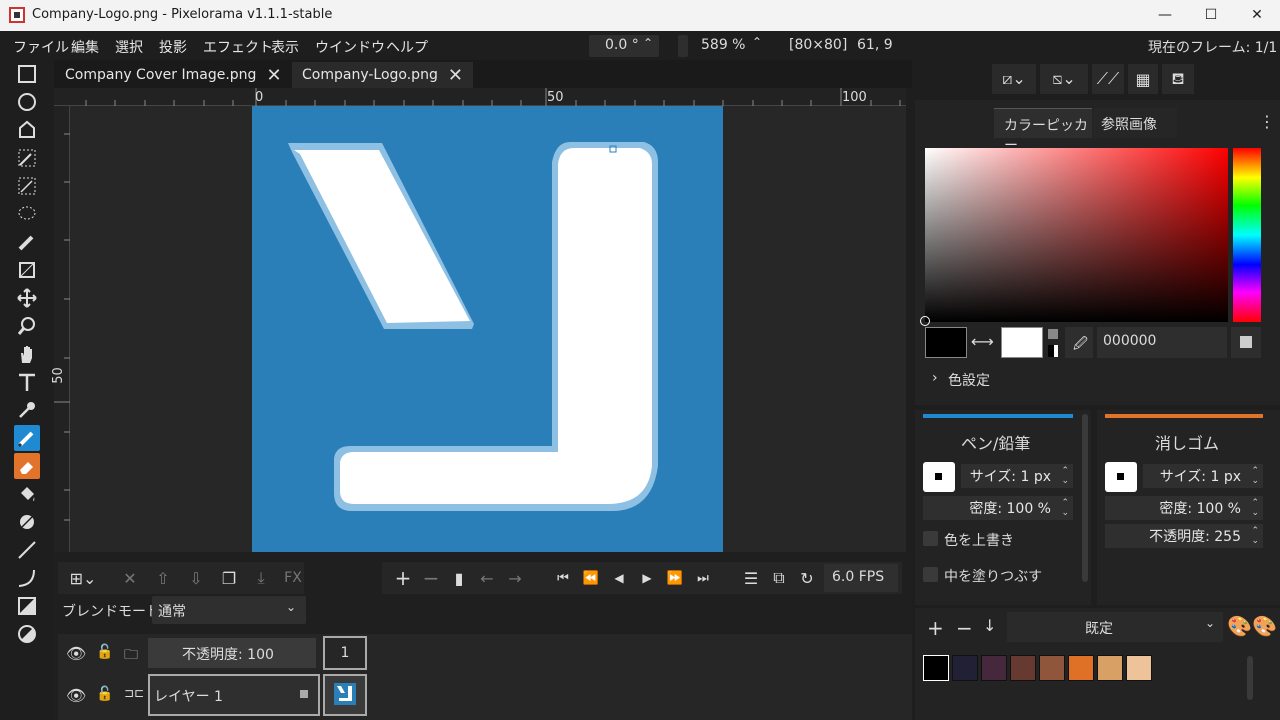 Image resolution: width=1280 pixels, height=720 pixels. What do you see at coordinates (1239, 626) in the screenshot?
I see `edit-palette-icon: 🎨` at bounding box center [1239, 626].